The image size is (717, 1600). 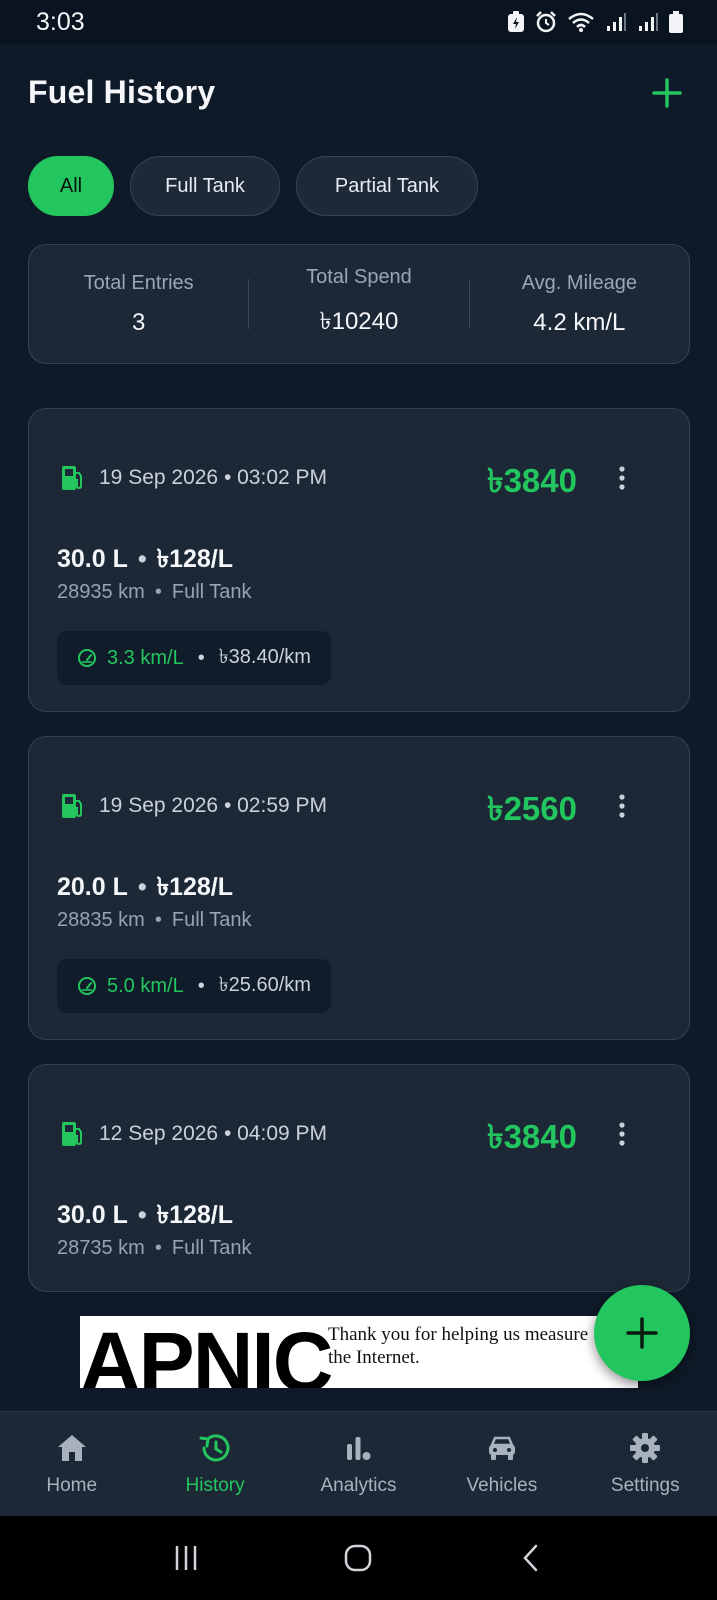 I want to click on back-icon, so click(x=530, y=1558).